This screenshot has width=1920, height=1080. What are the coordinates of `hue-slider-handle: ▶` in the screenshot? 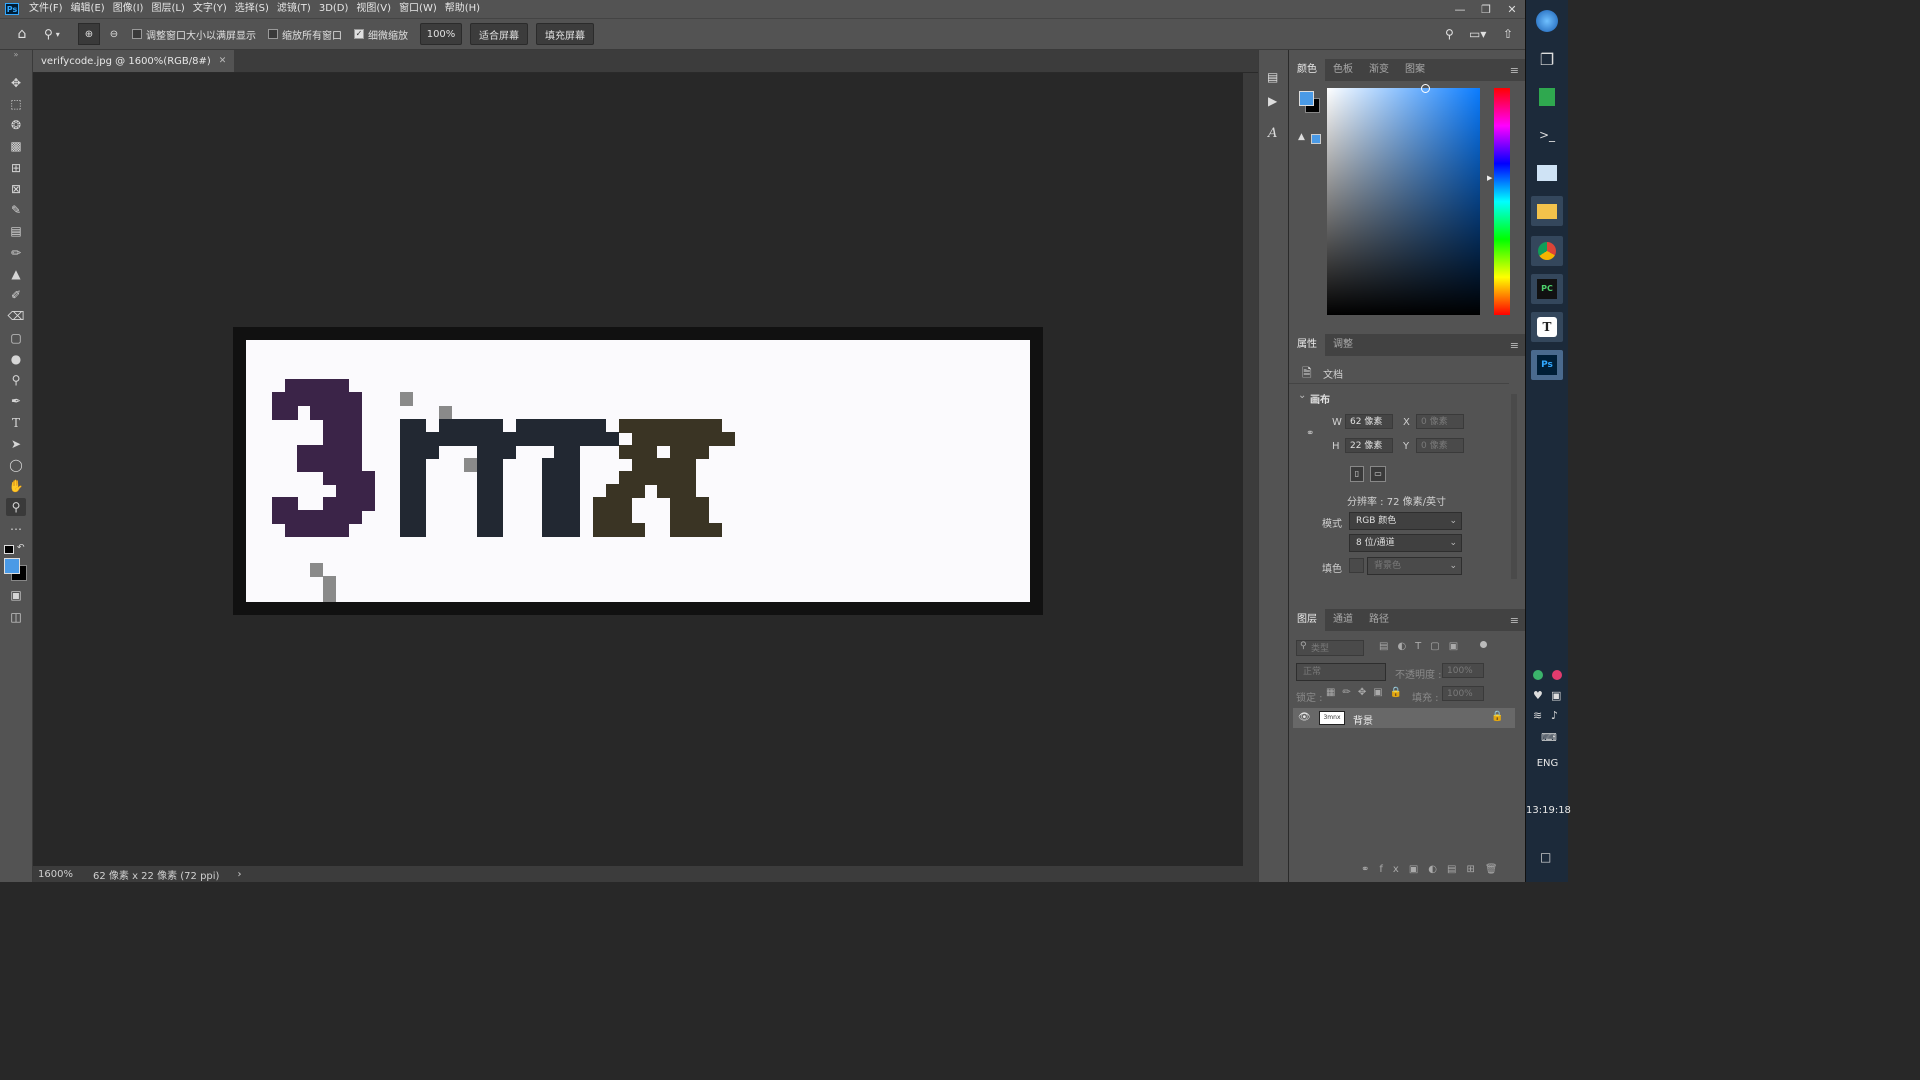 It's located at (1489, 178).